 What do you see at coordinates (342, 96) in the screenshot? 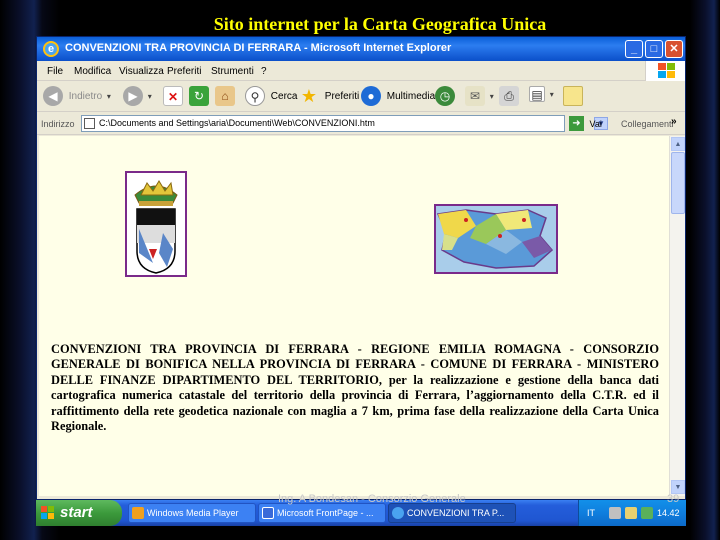
I see `favorites-label: Preferiti` at bounding box center [342, 96].